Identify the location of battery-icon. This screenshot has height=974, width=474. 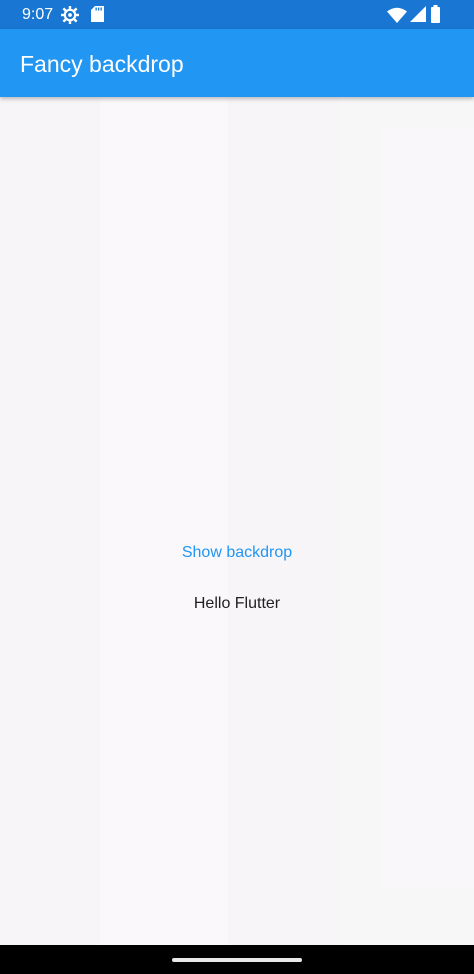
(435, 14).